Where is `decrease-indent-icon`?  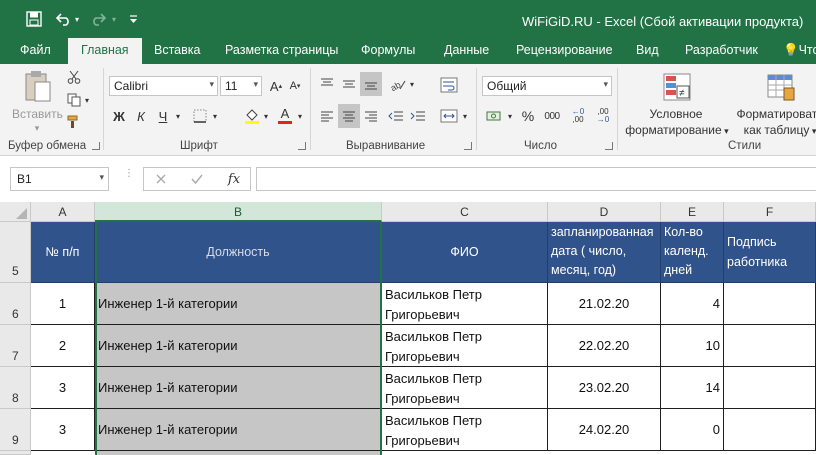 decrease-indent-icon is located at coordinates (396, 116).